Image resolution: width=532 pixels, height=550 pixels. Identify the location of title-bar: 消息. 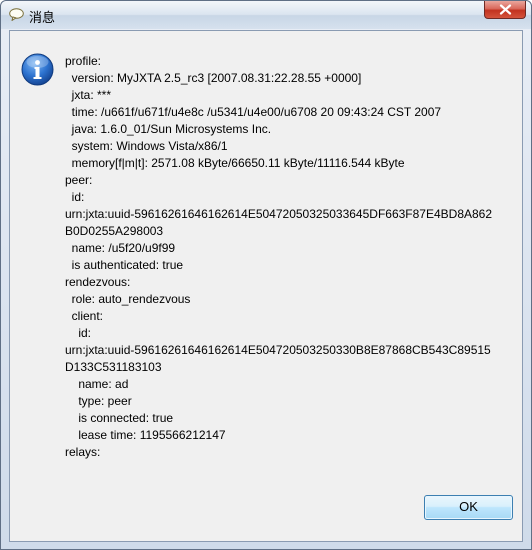
(266, 15).